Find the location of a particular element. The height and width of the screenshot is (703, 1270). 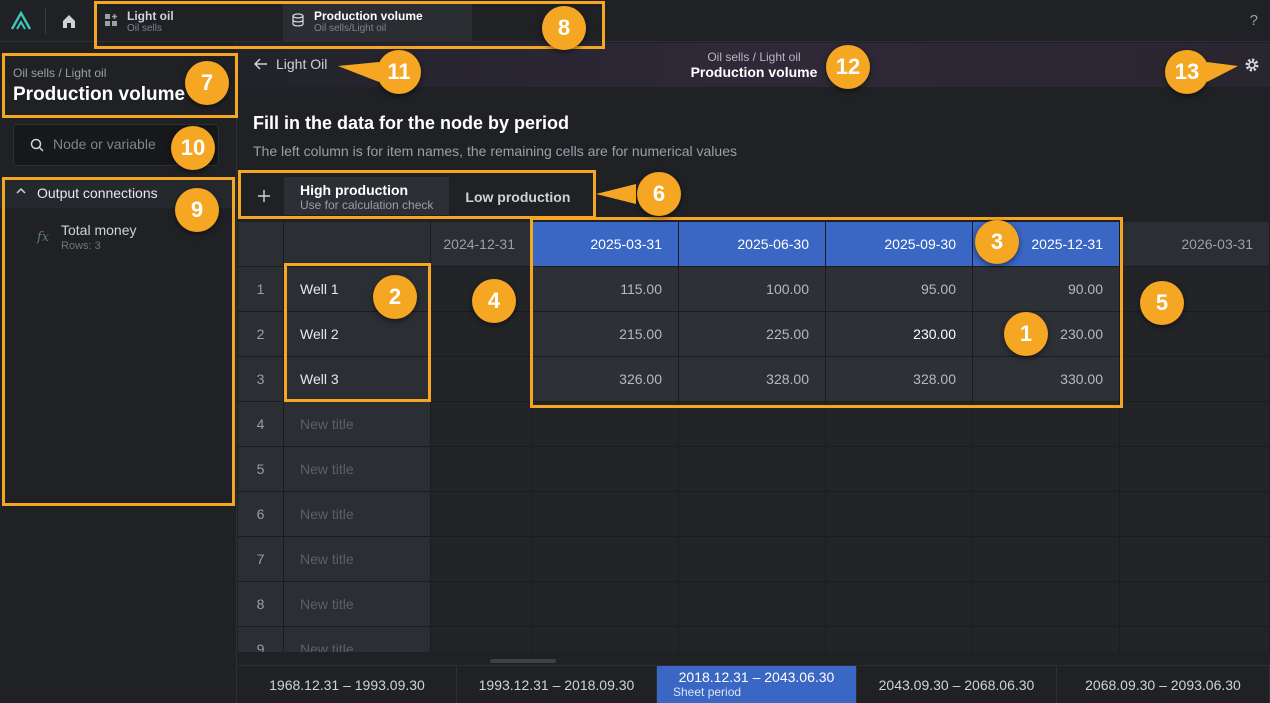

annotation-frame-data-range is located at coordinates (826, 312).